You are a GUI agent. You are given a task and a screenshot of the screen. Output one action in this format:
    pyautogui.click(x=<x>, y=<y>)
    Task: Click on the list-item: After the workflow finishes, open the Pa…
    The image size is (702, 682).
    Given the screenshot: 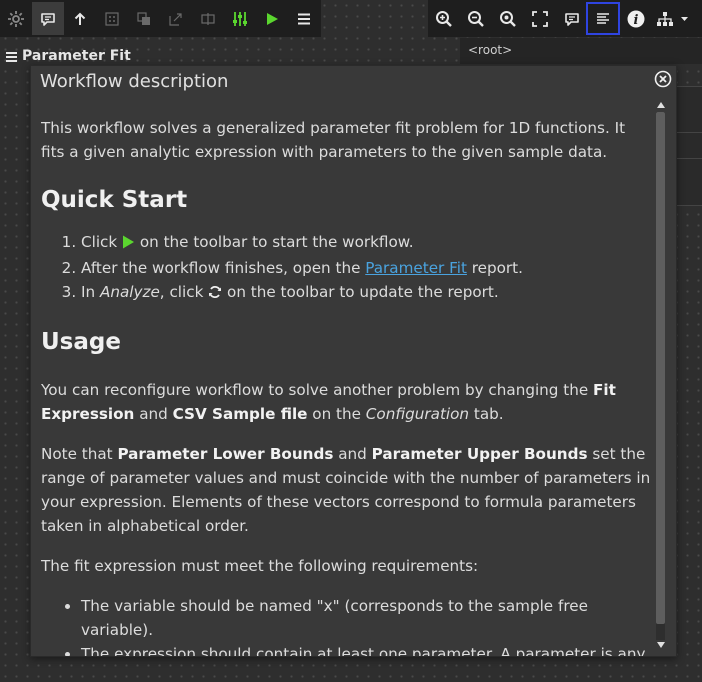 What is the action you would take?
    pyautogui.click(x=367, y=268)
    